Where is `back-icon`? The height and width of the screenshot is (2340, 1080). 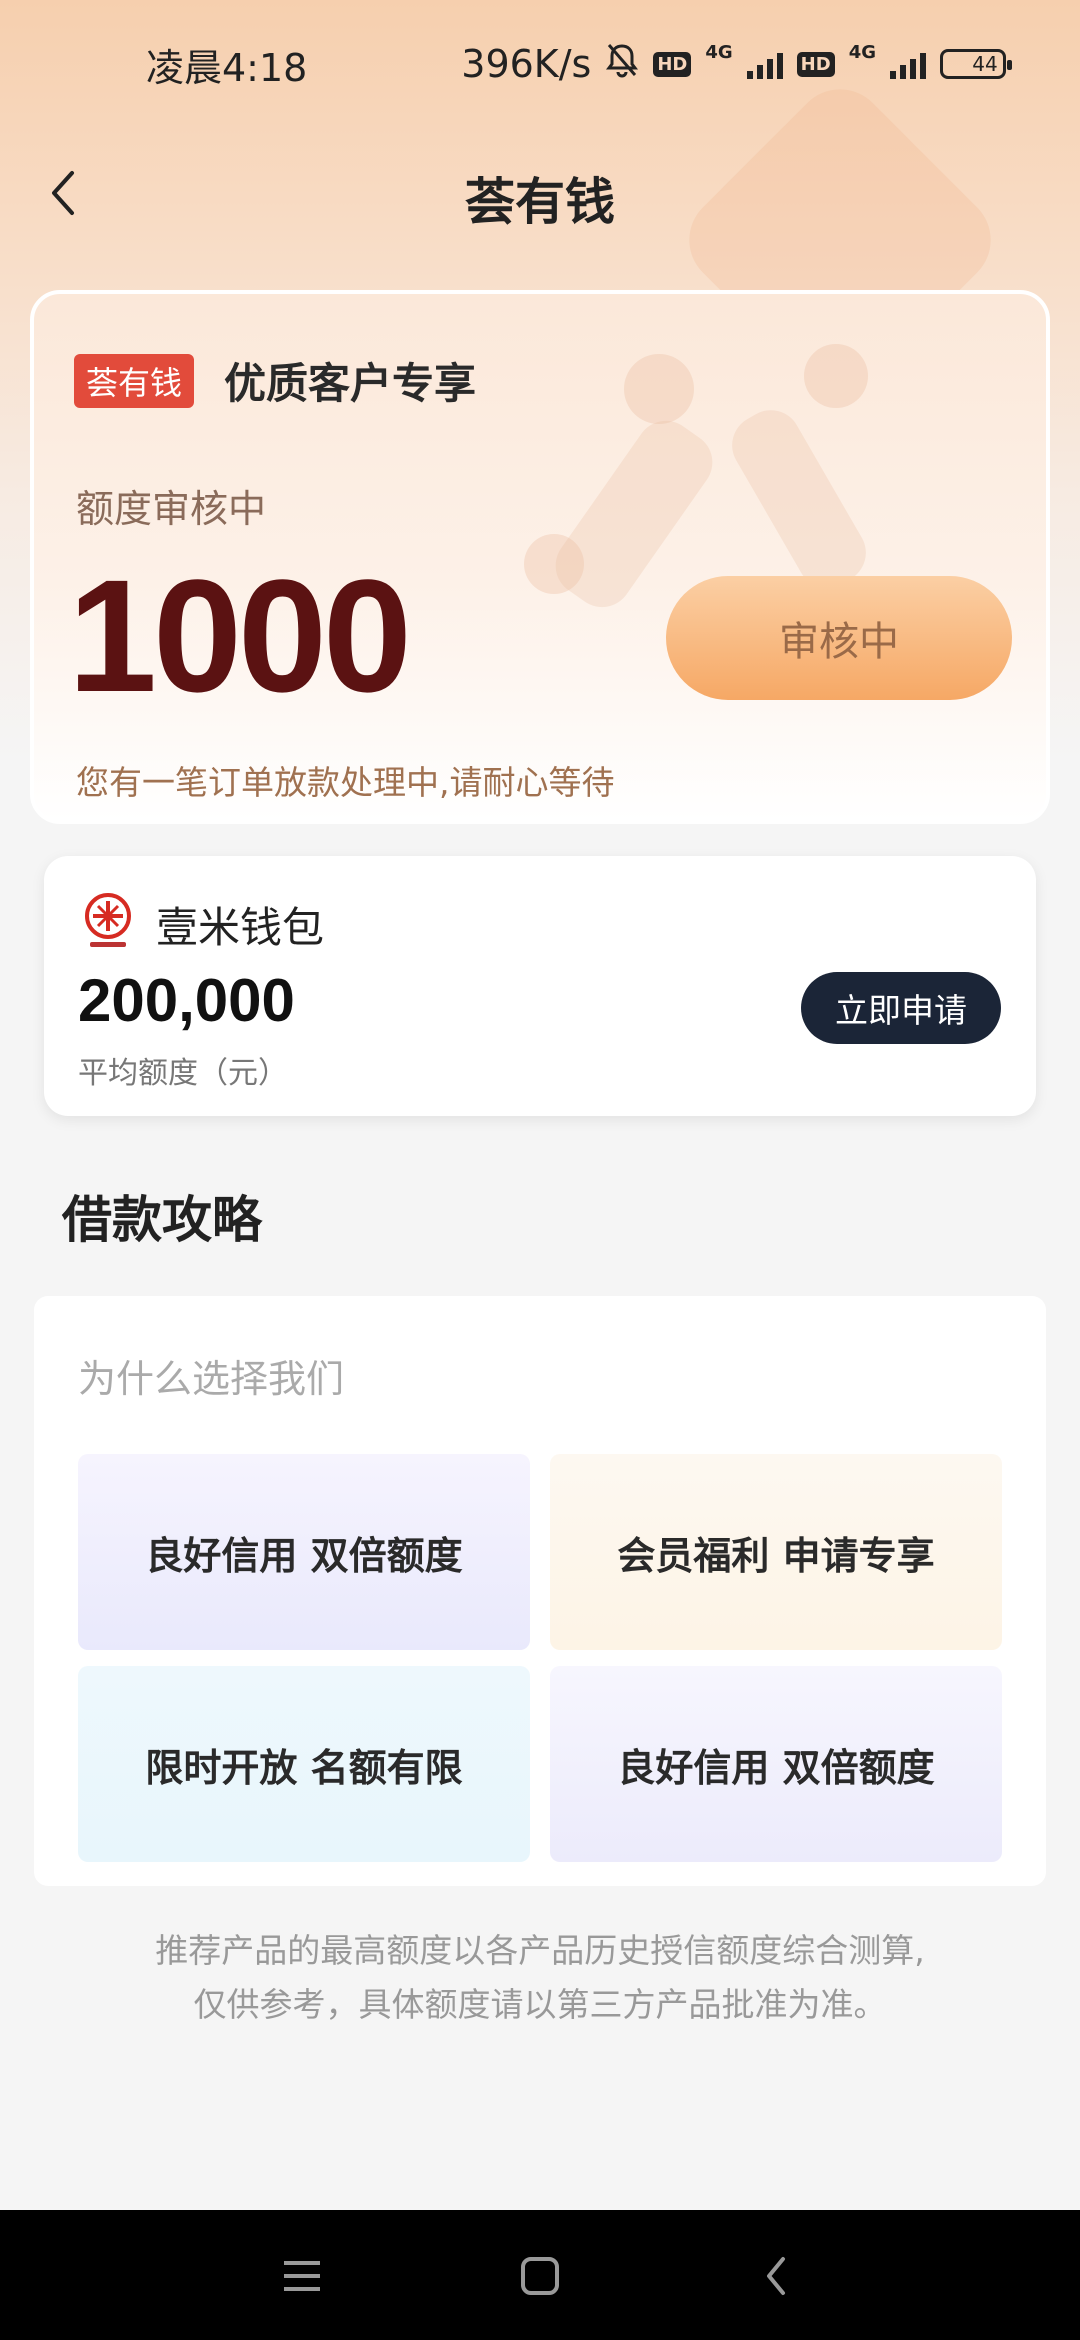 back-icon is located at coordinates (776, 2276).